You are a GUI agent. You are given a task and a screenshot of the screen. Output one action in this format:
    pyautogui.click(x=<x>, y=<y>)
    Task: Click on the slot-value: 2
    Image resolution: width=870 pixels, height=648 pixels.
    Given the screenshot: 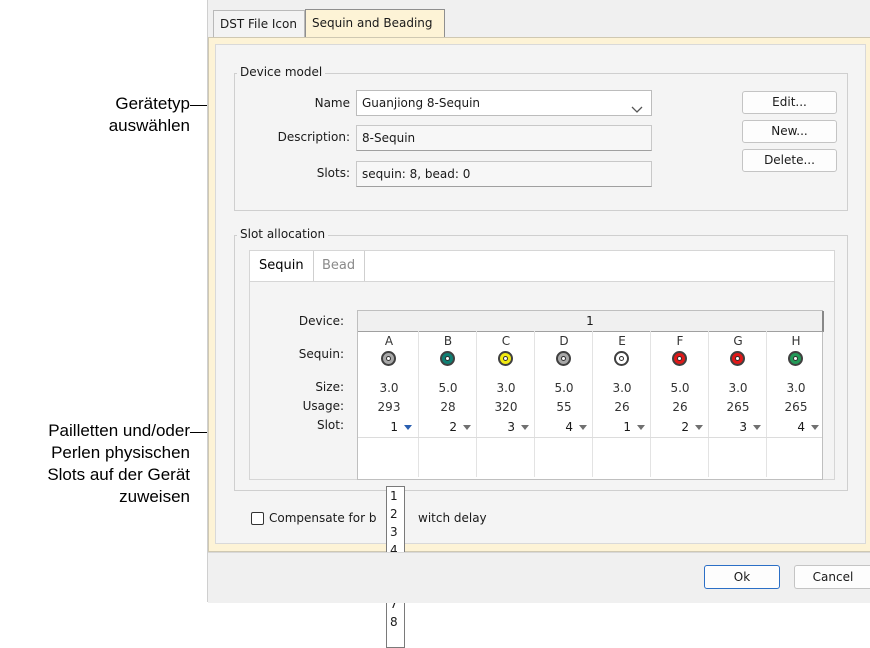 What is the action you would take?
    pyautogui.click(x=685, y=427)
    